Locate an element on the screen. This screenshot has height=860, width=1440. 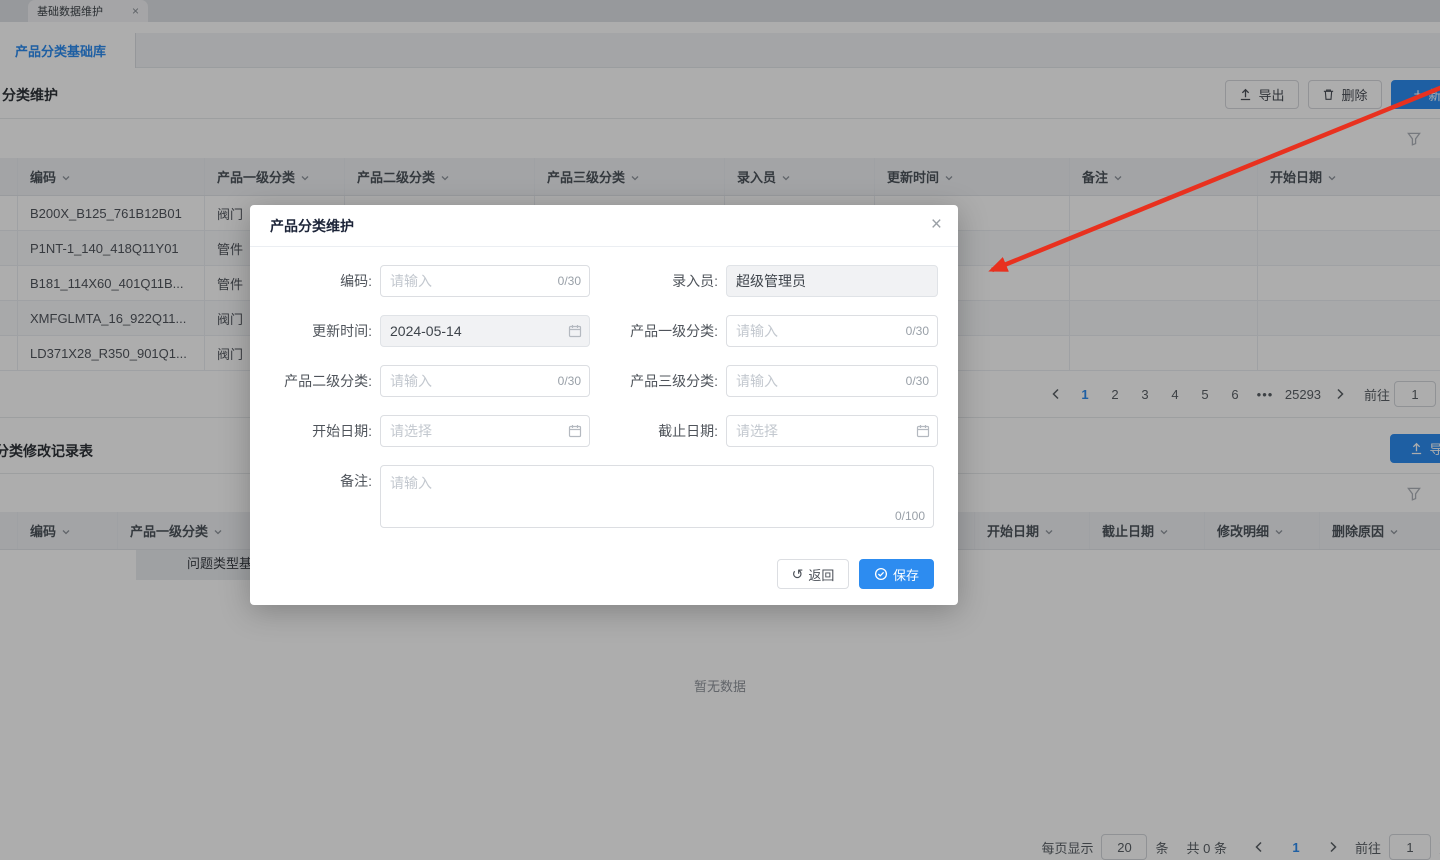
start-date-field is located at coordinates (485, 431).